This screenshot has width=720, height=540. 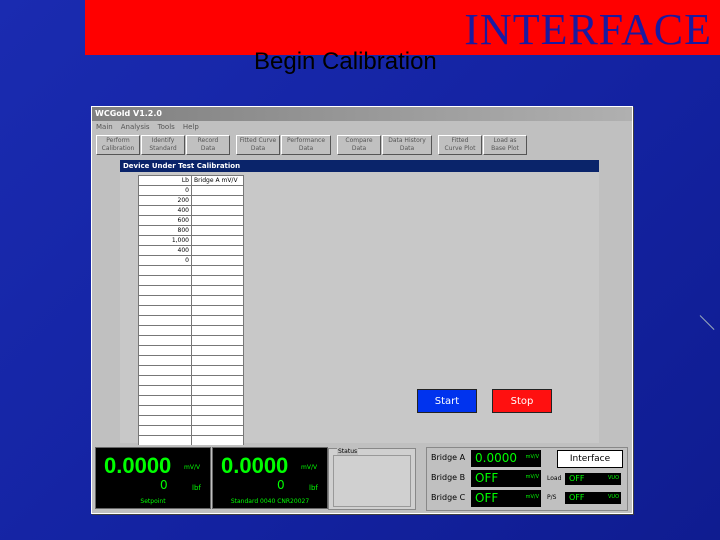 What do you see at coordinates (522, 401) in the screenshot?
I see `stop-button: Stop` at bounding box center [522, 401].